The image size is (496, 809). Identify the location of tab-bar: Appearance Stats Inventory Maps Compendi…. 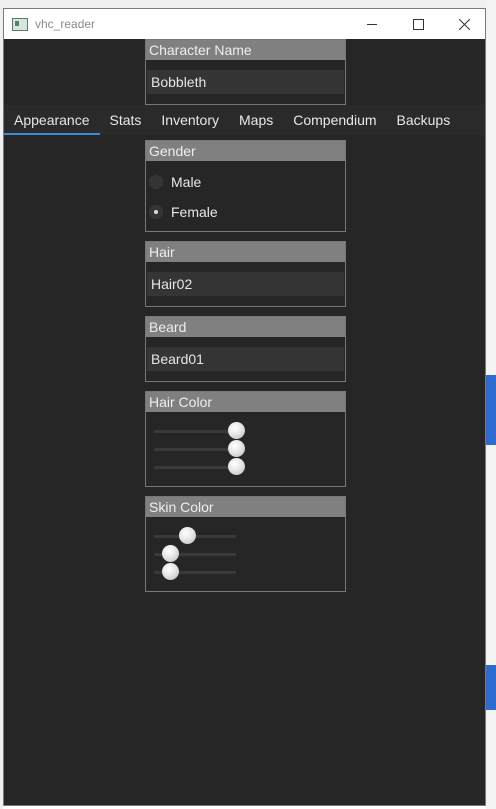
(244, 120).